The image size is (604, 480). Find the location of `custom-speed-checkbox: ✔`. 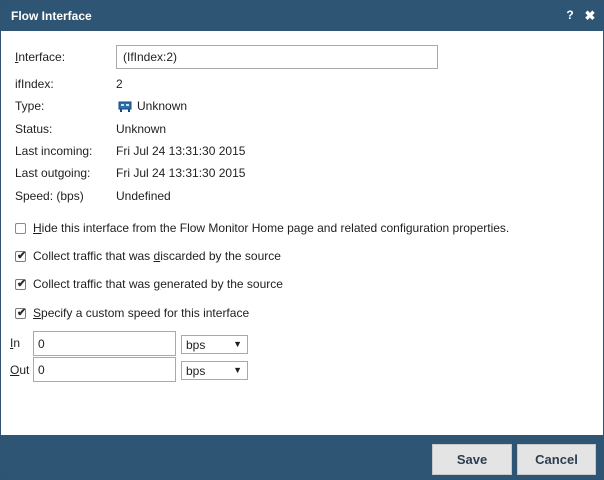

custom-speed-checkbox: ✔ is located at coordinates (21, 313).